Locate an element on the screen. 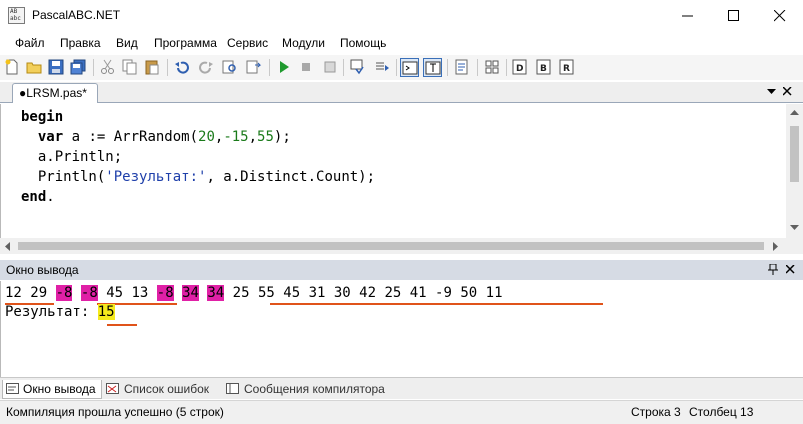 This screenshot has width=803, height=424. code-line-1: begin is located at coordinates (42, 117).